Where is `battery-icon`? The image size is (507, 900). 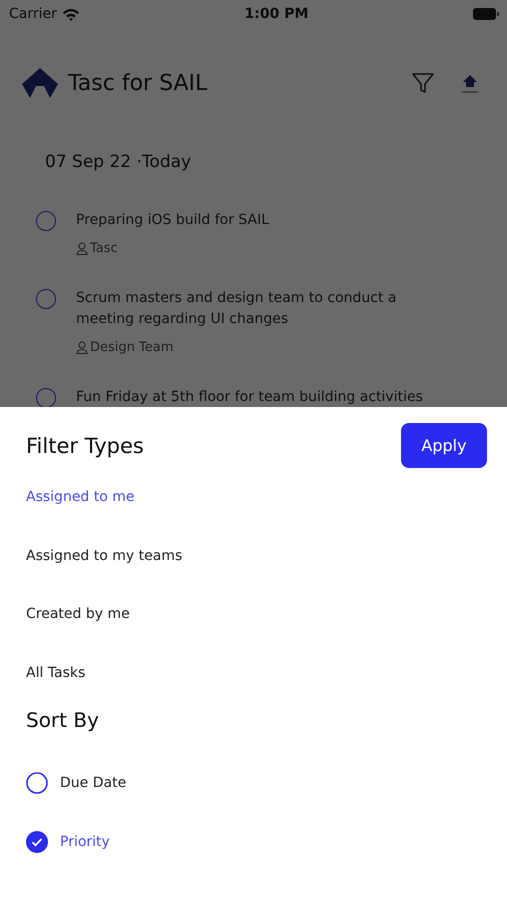 battery-icon is located at coordinates (486, 14).